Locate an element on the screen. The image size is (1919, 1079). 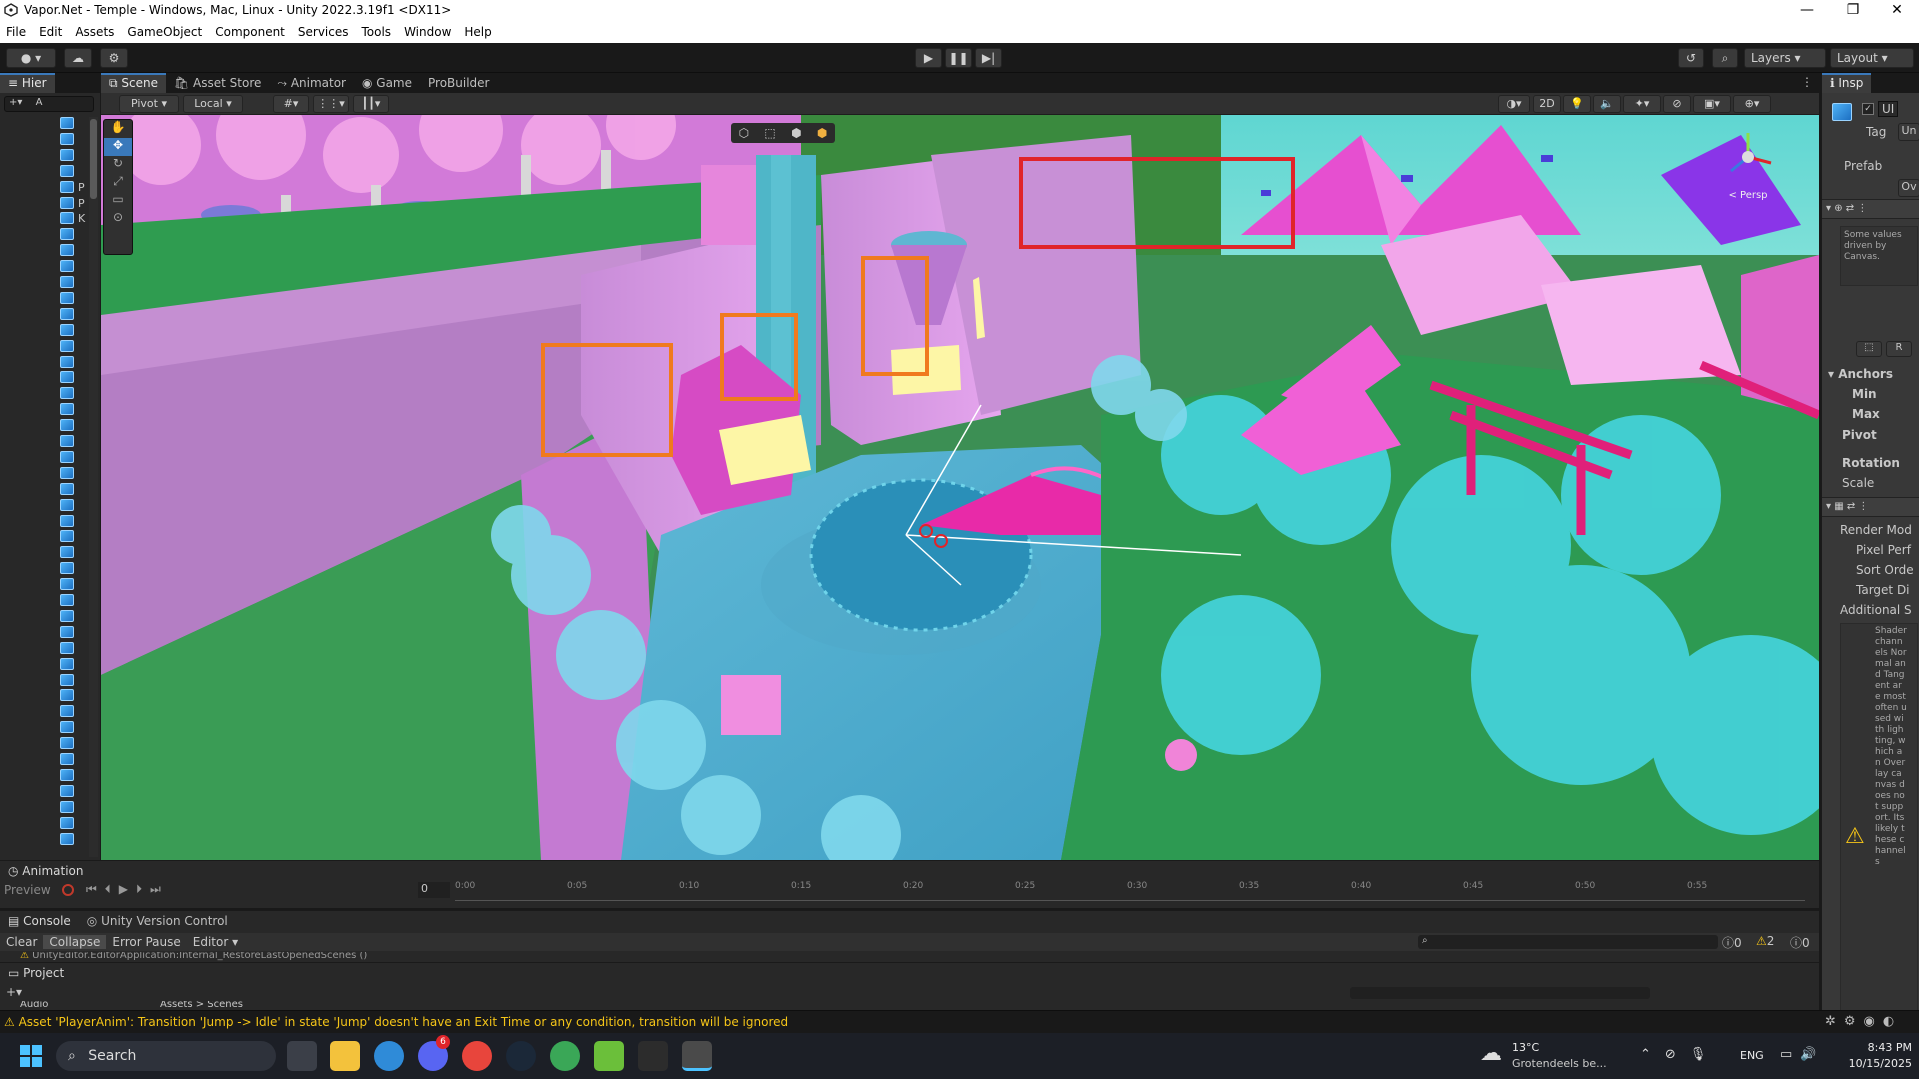
effects-dropdown: ✦▾ is located at coordinates (1642, 104).